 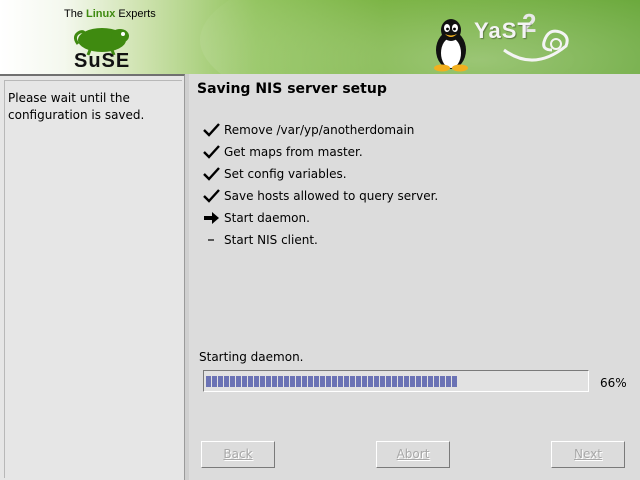 I want to click on step-label: Start daemon., so click(x=267, y=218).